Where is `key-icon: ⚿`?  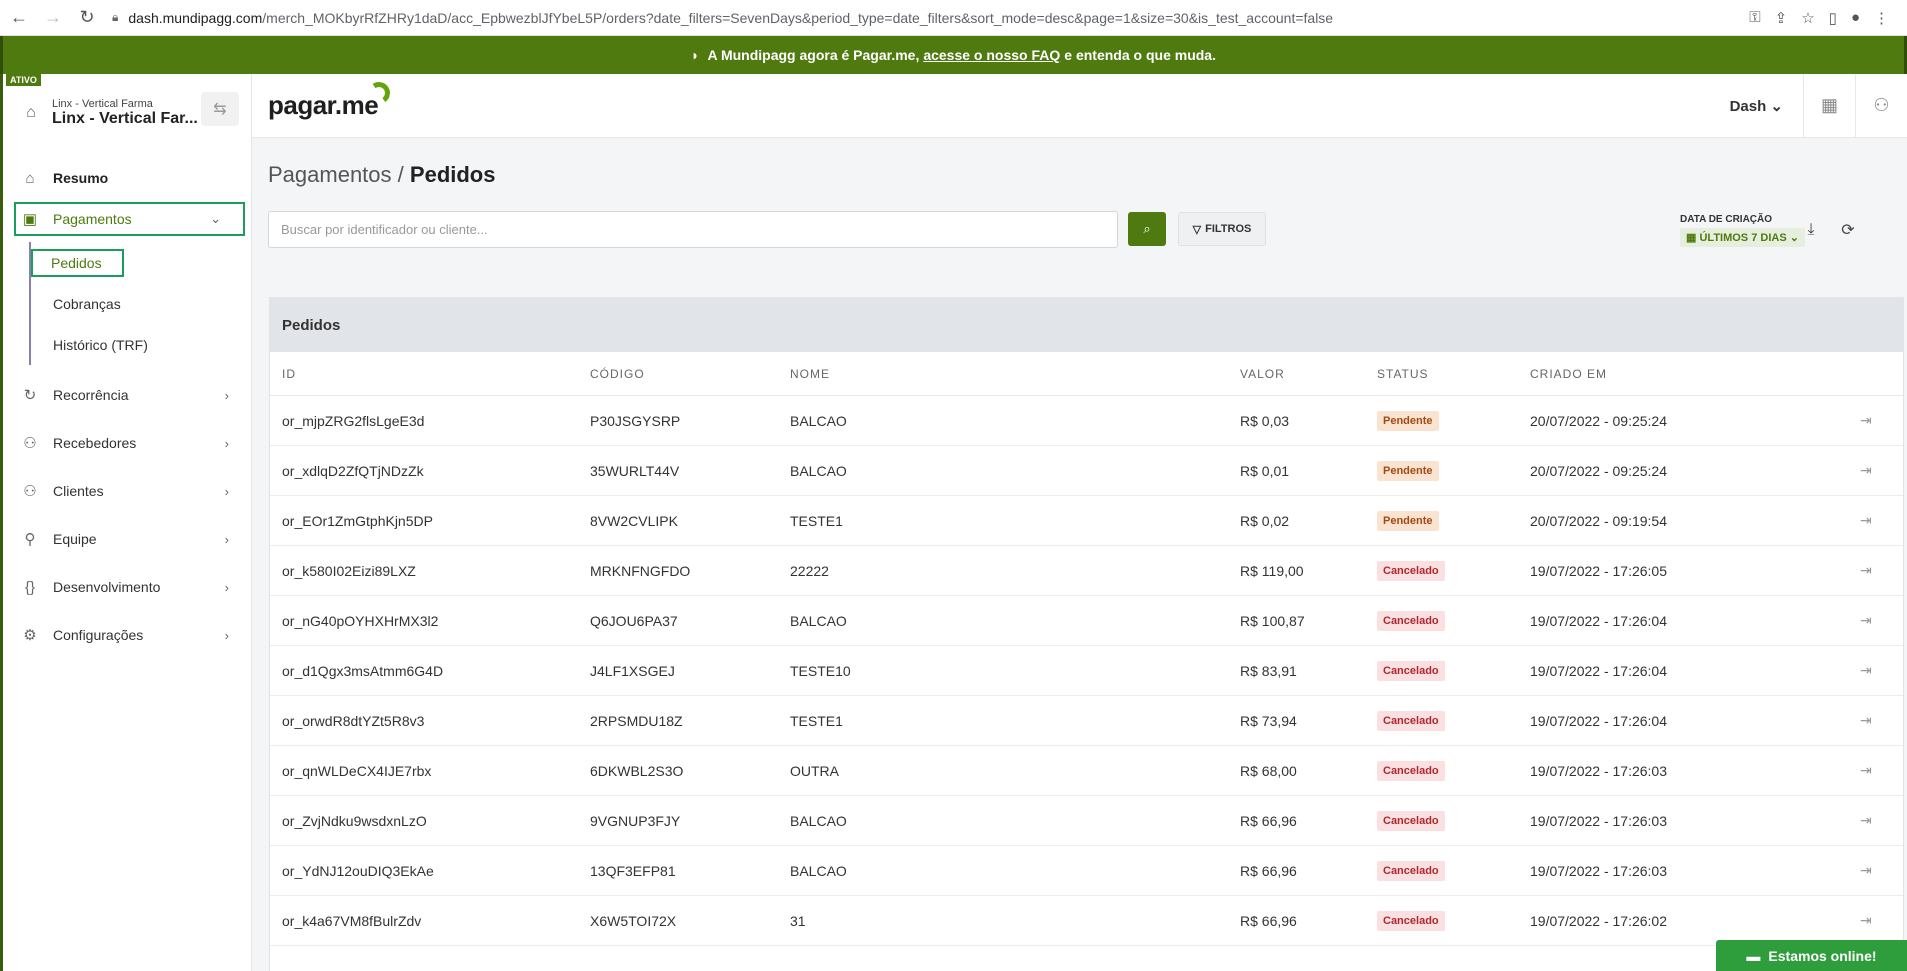 key-icon: ⚿ is located at coordinates (1754, 17).